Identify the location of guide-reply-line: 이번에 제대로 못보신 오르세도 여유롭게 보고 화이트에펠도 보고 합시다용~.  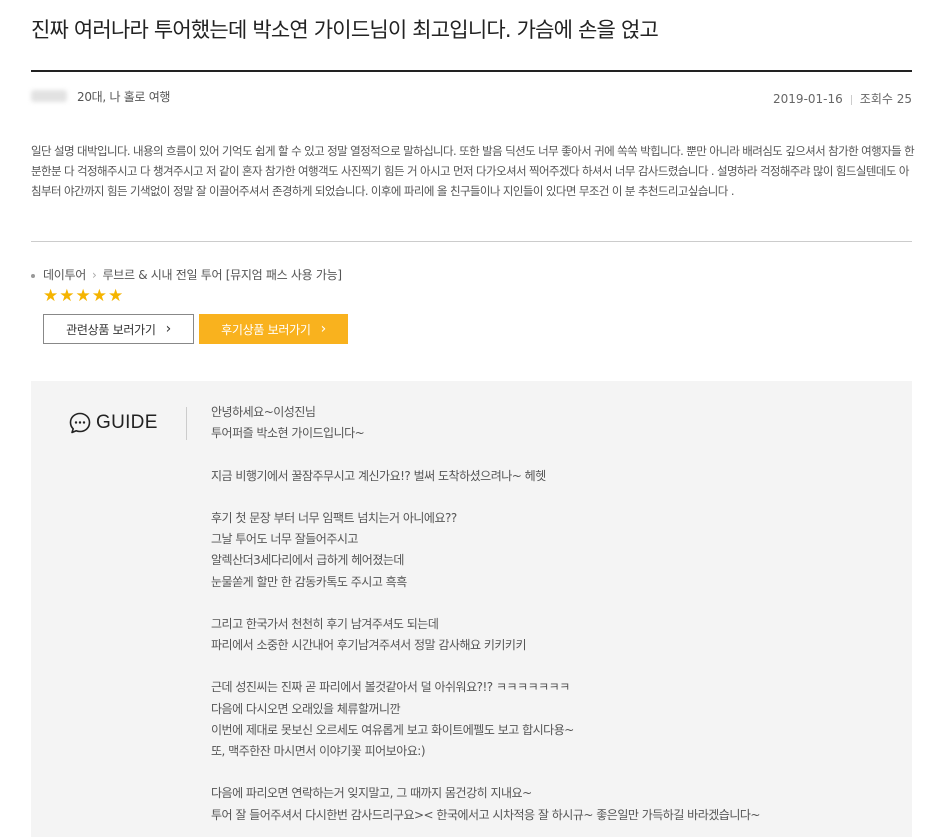
(392, 729).